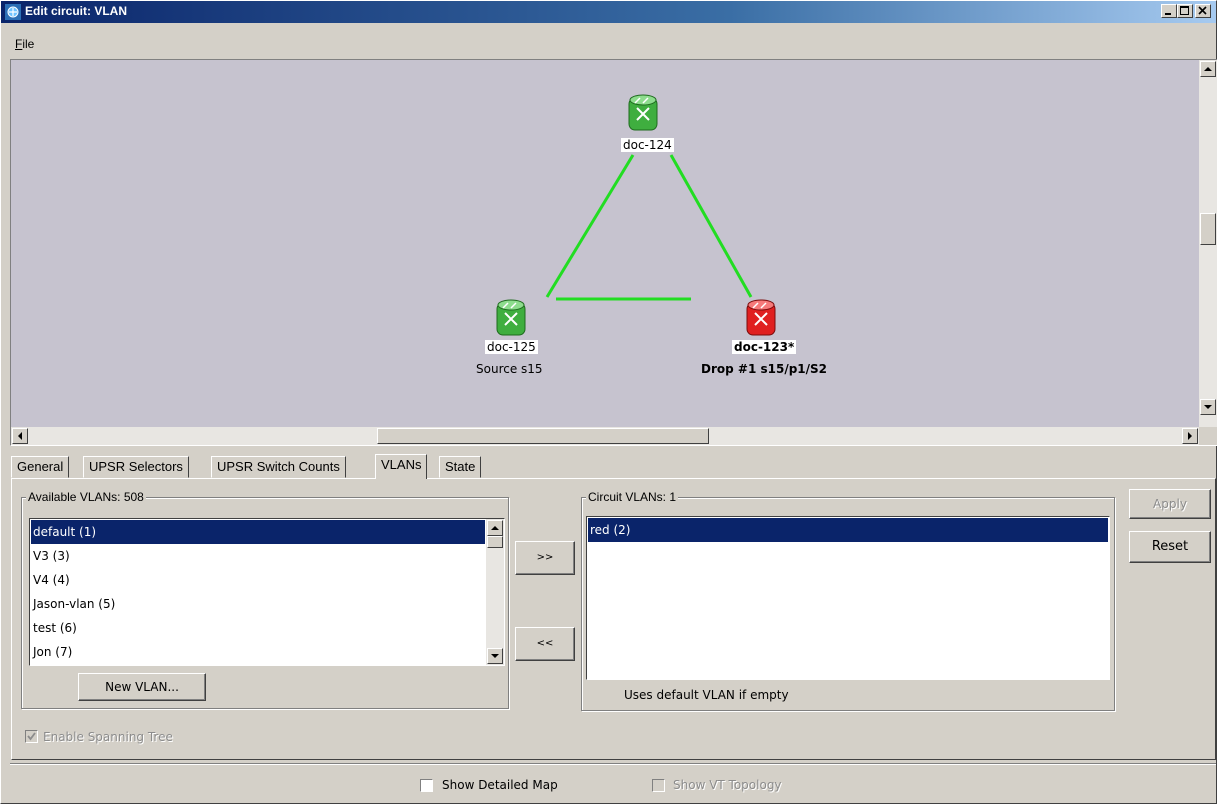 Image resolution: width=1217 pixels, height=804 pixels. Describe the element at coordinates (258, 652) in the screenshot. I see `available-vlan-item: Jon (7)` at that location.